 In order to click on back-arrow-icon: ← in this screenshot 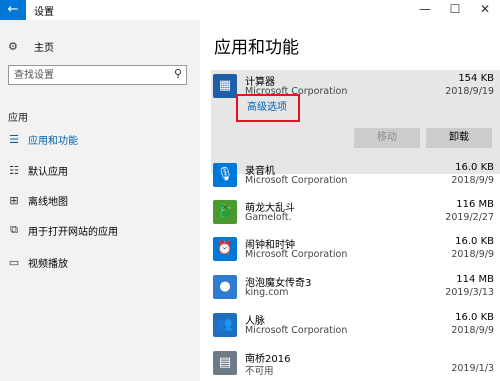, I will do `click(13, 9)`.